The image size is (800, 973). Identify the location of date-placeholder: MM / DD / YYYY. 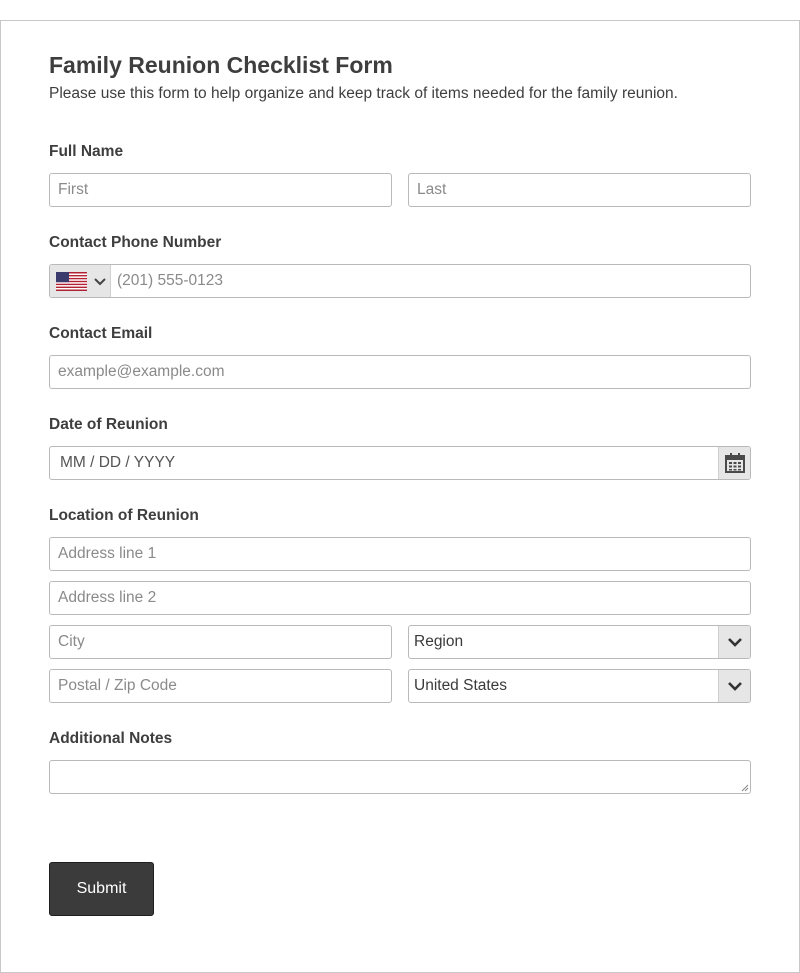
(118, 462).